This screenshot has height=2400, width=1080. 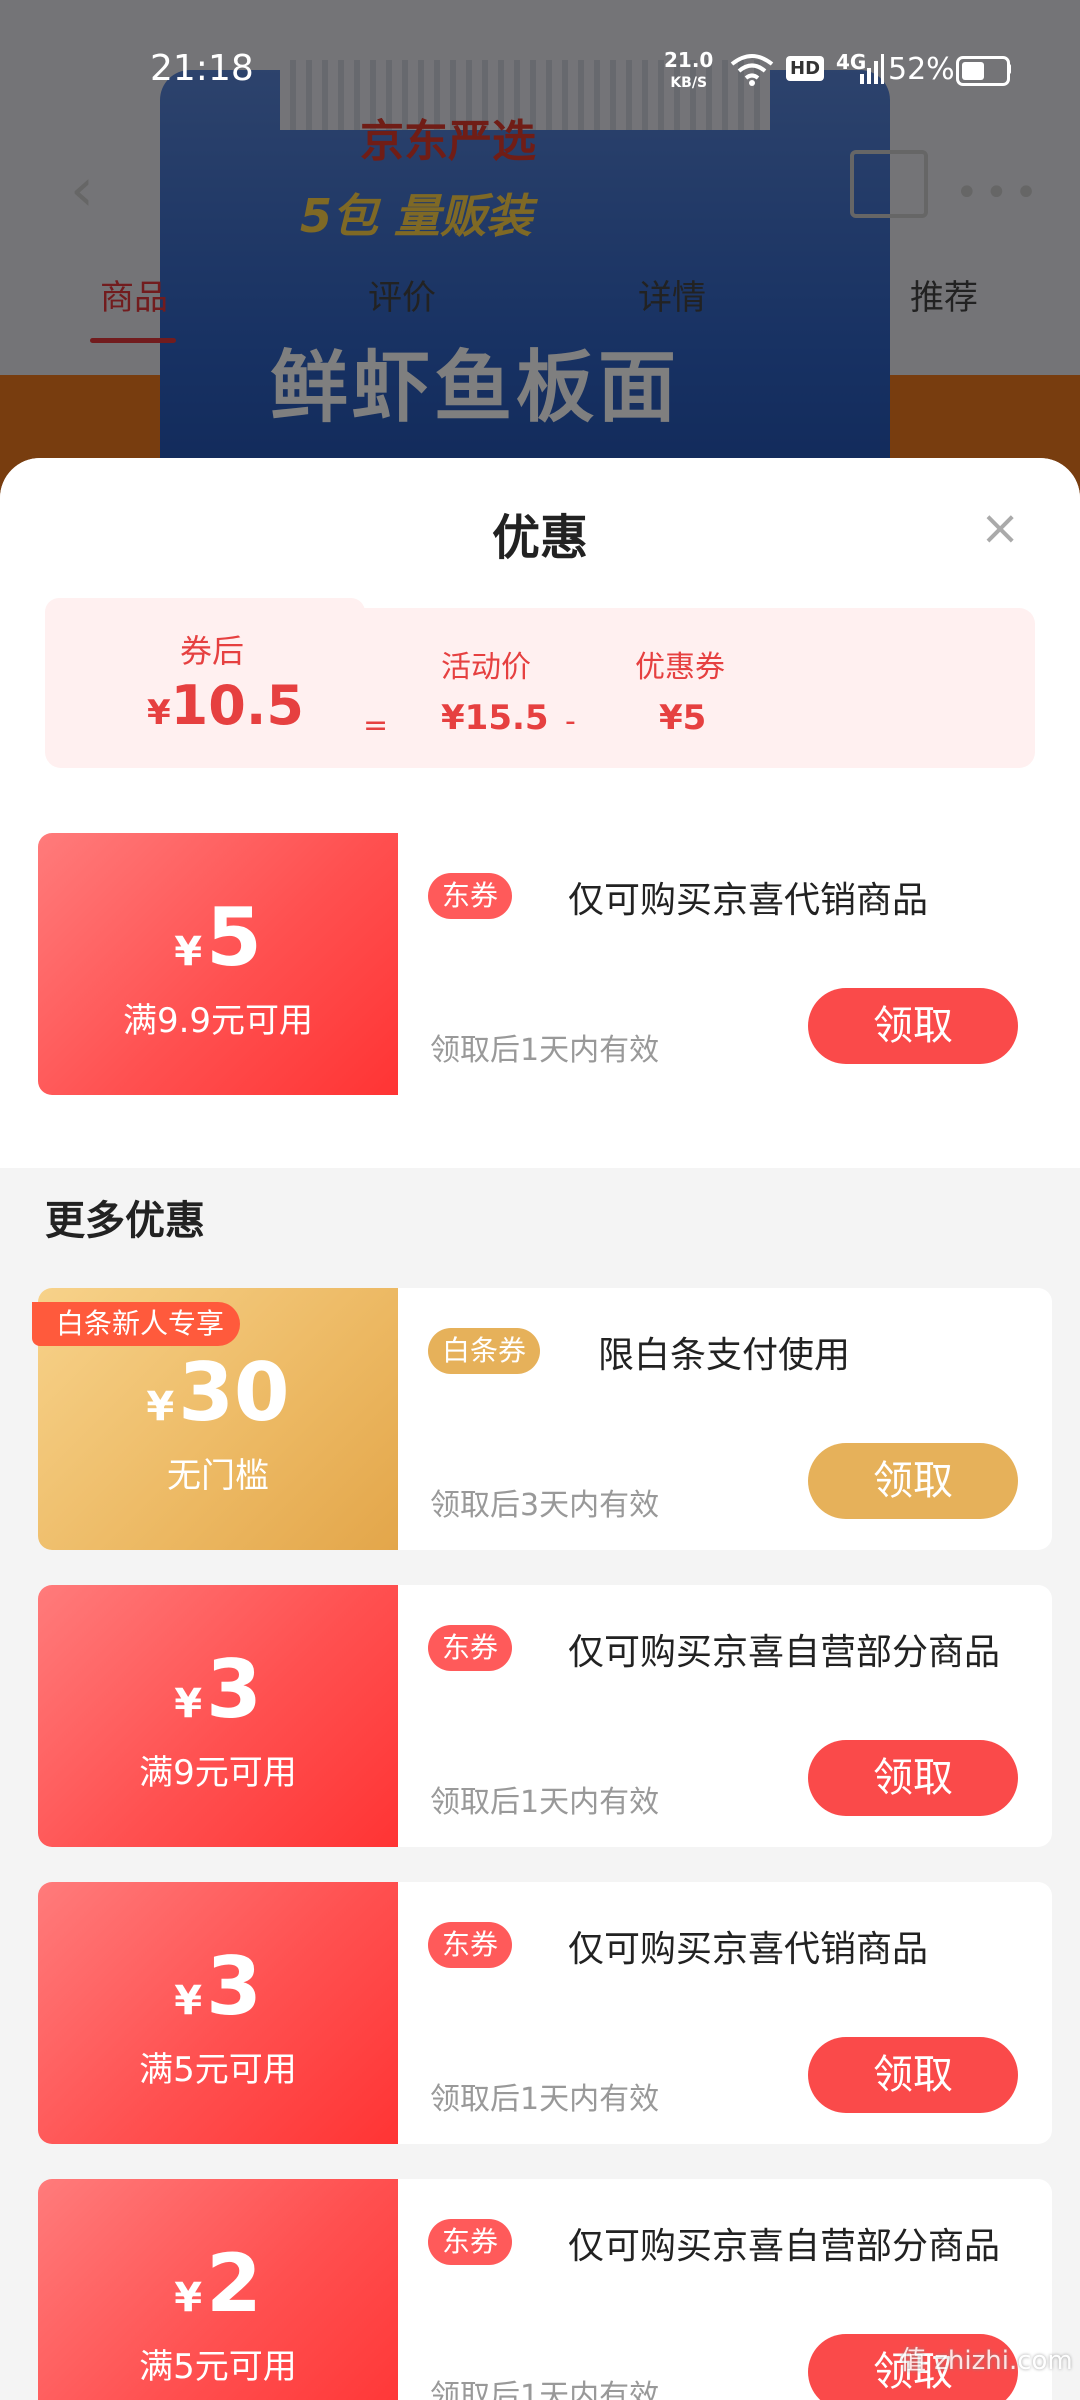 What do you see at coordinates (125, 1221) in the screenshot?
I see `more-offers-title: 更多优惠` at bounding box center [125, 1221].